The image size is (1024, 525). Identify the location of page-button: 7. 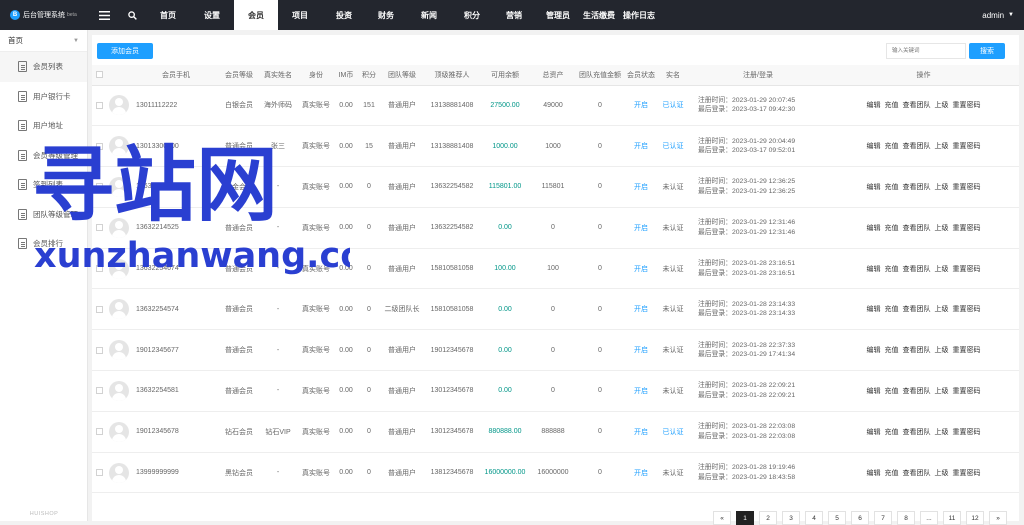
(883, 518).